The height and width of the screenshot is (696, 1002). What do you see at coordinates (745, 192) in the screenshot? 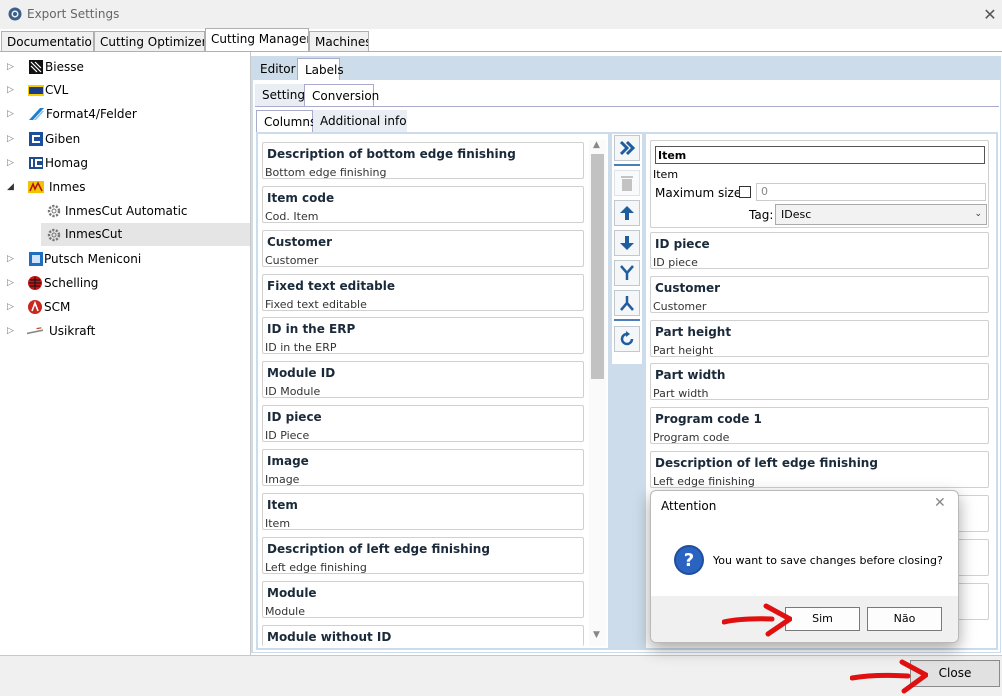
I see `max-size-checkbox` at bounding box center [745, 192].